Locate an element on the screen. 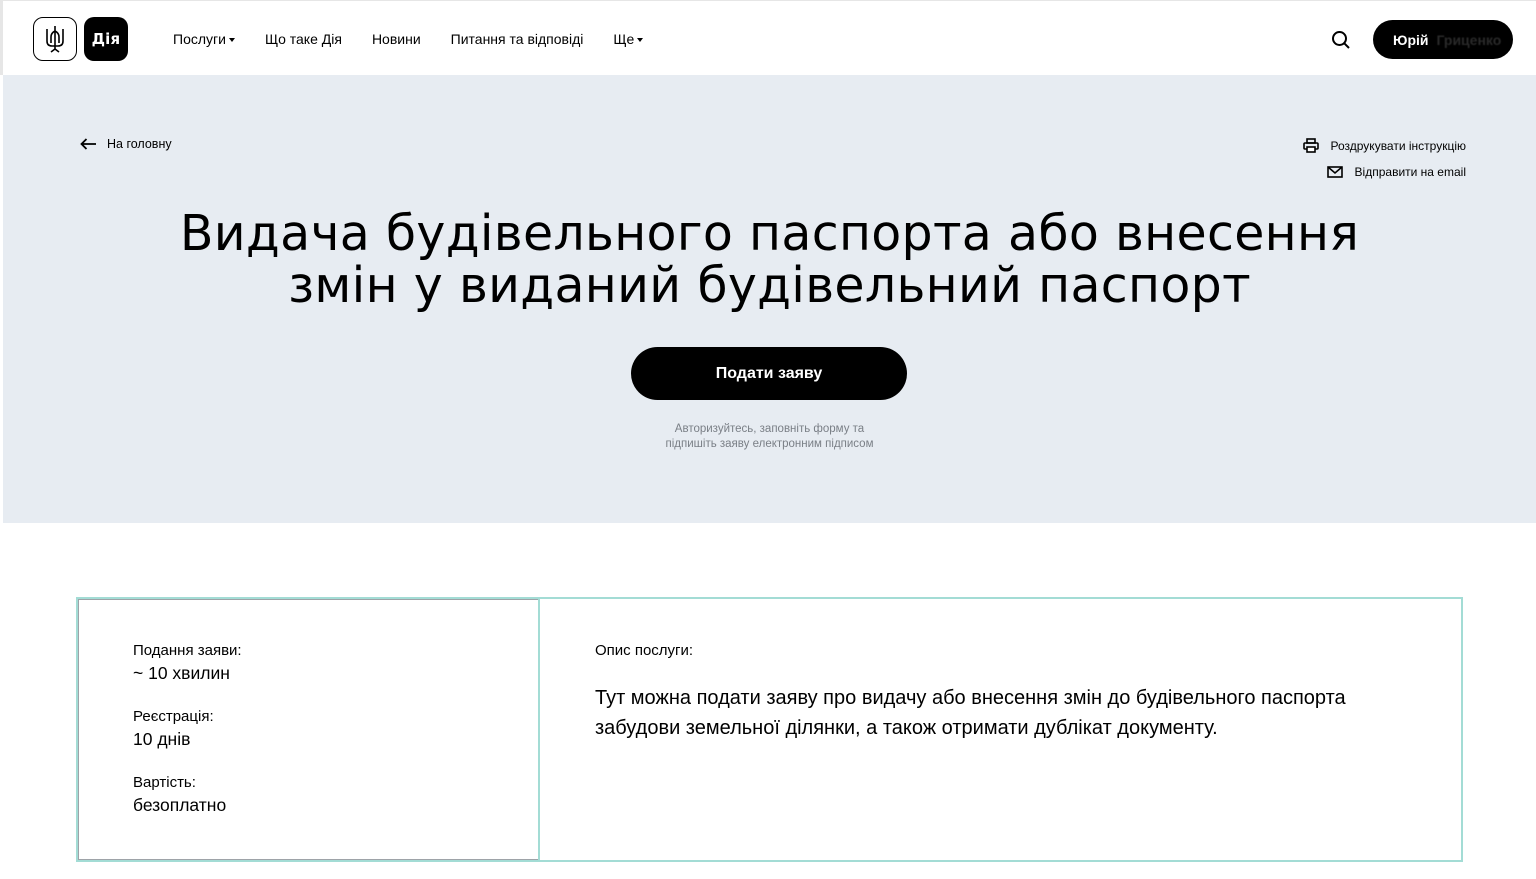 The image size is (1536, 879). nav-item-services: Послуги is located at coordinates (204, 39).